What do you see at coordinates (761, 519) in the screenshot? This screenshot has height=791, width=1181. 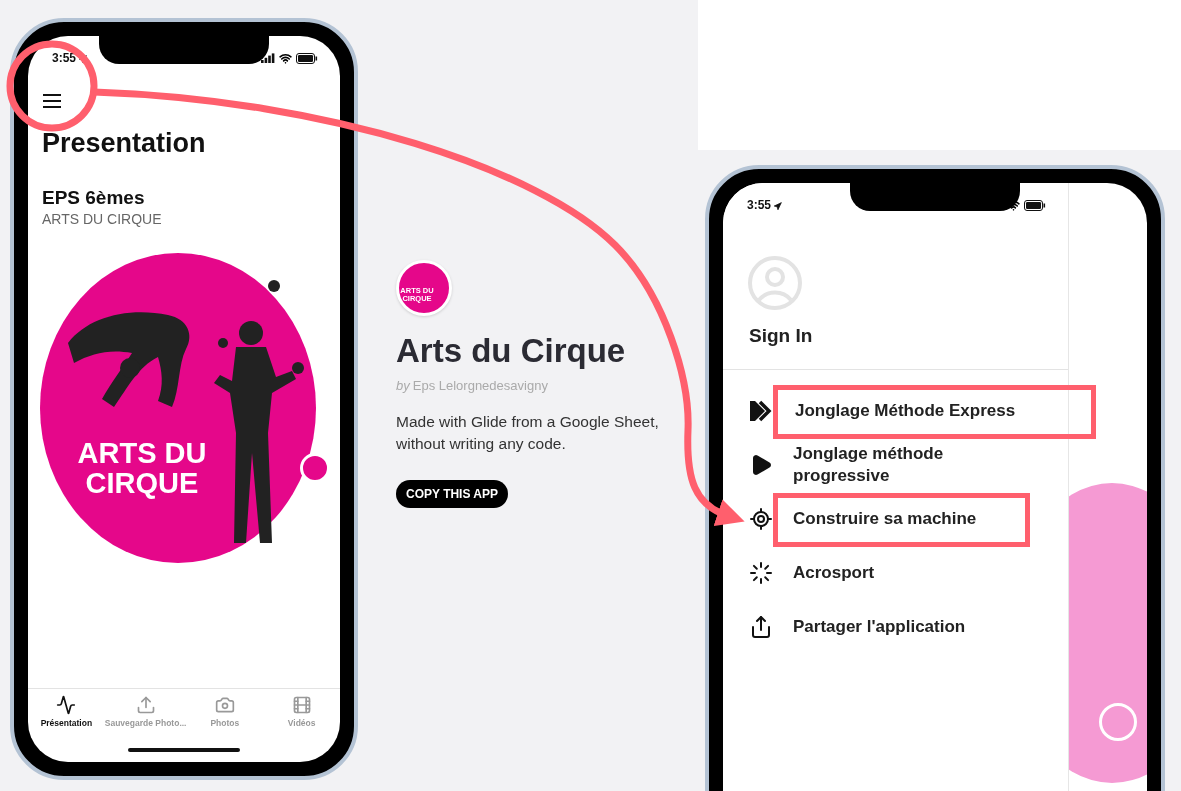 I see `crosshair-icon` at bounding box center [761, 519].